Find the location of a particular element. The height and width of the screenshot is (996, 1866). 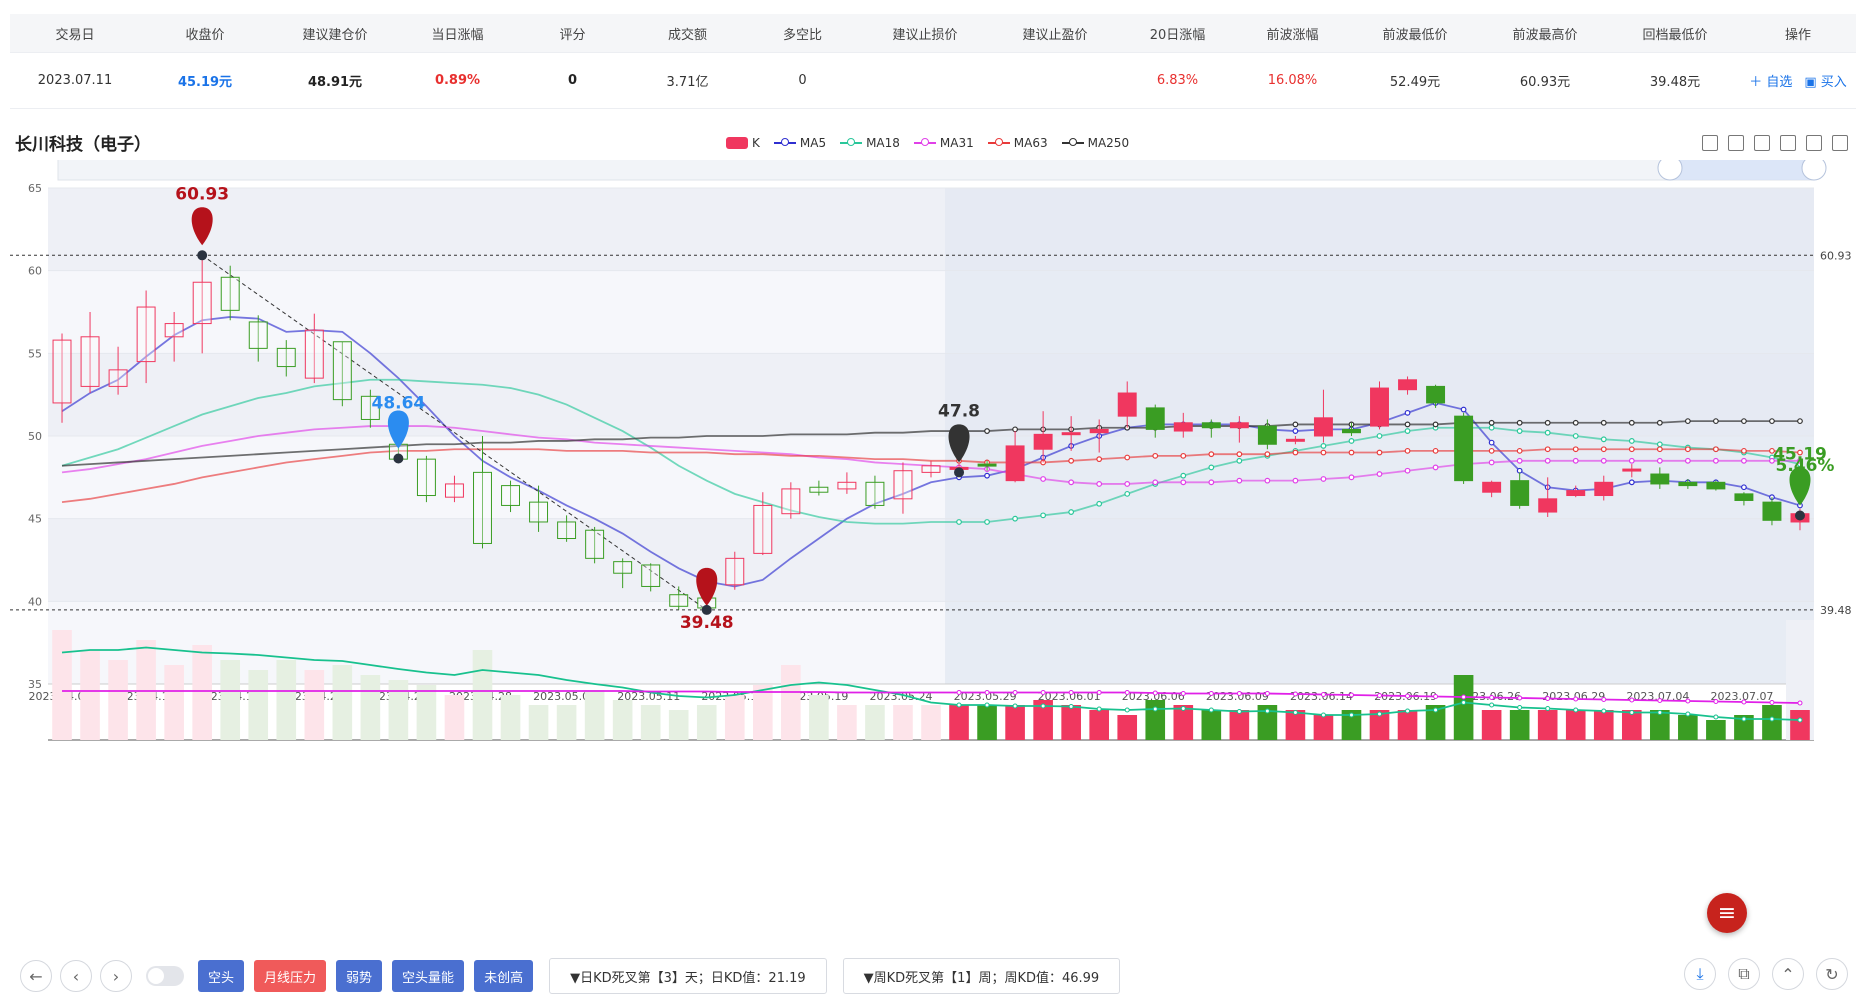

prev-button: ‹ is located at coordinates (76, 976).